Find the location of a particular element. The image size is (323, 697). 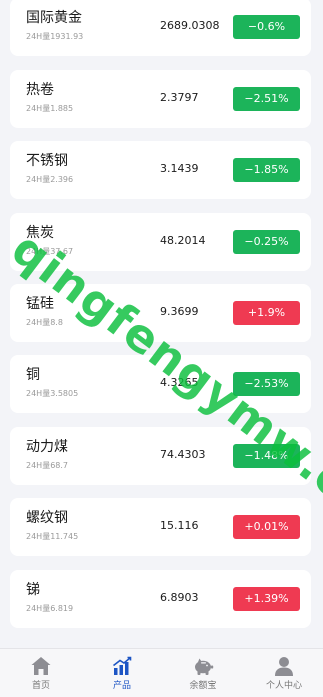

product-card-coke: 焦炭 24H量37.67 48.2014 −0.25% is located at coordinates (160, 242).